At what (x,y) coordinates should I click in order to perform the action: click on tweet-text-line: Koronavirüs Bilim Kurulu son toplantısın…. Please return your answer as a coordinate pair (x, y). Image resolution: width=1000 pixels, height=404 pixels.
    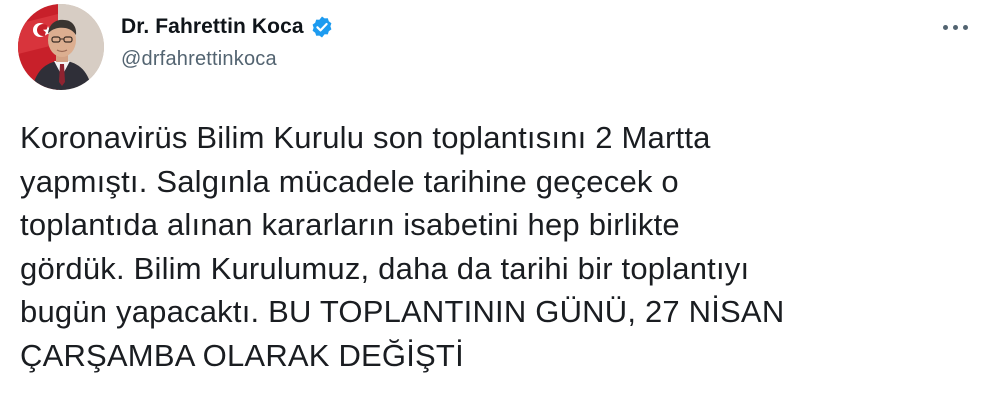
    Looking at the image, I should click on (365, 137).